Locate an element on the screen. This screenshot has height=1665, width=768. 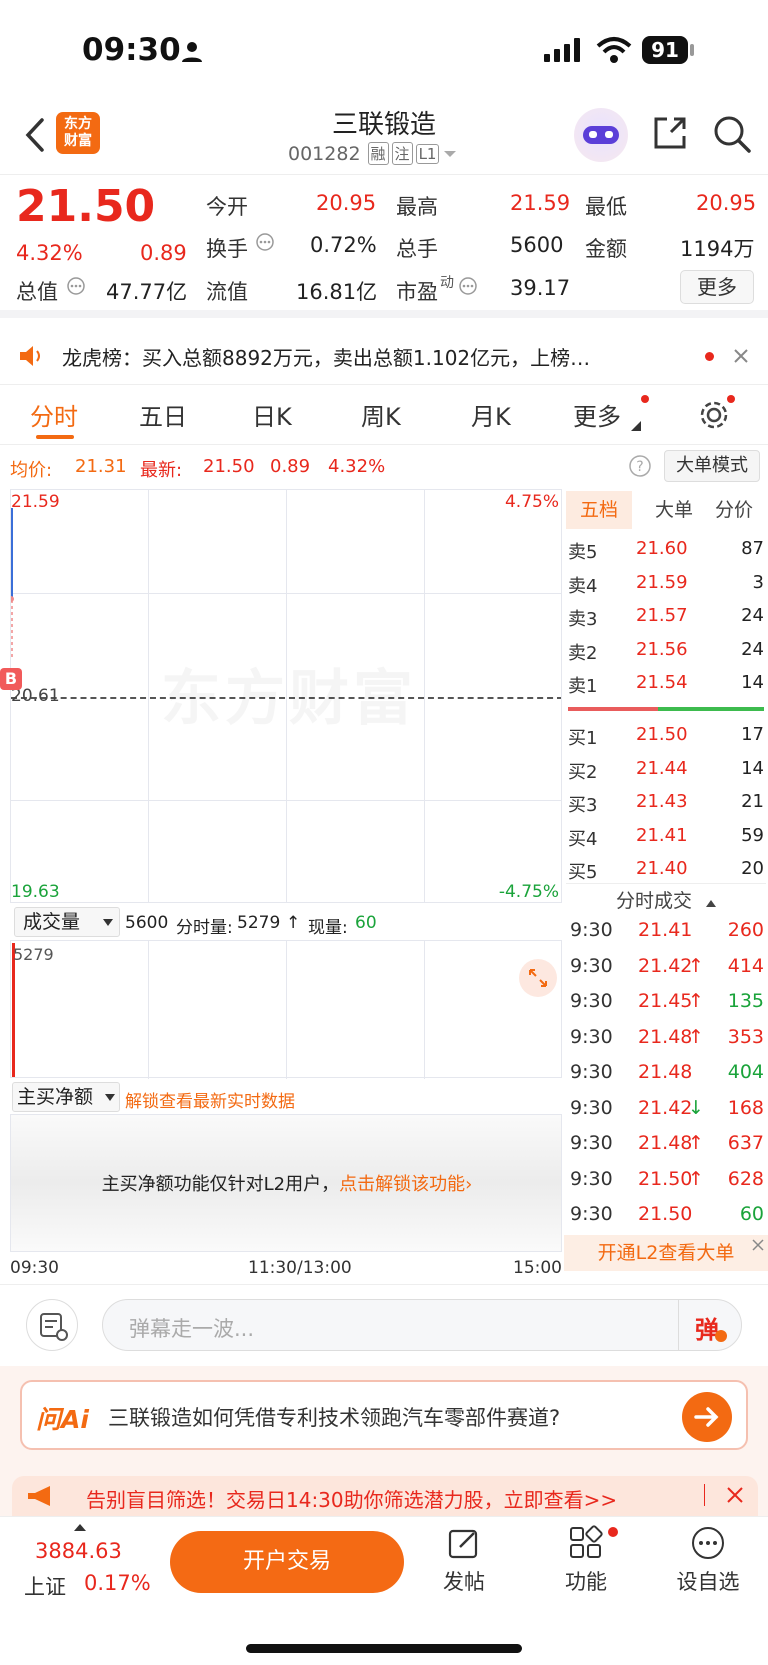
tab-intraday: 分时 is located at coordinates (54, 414).